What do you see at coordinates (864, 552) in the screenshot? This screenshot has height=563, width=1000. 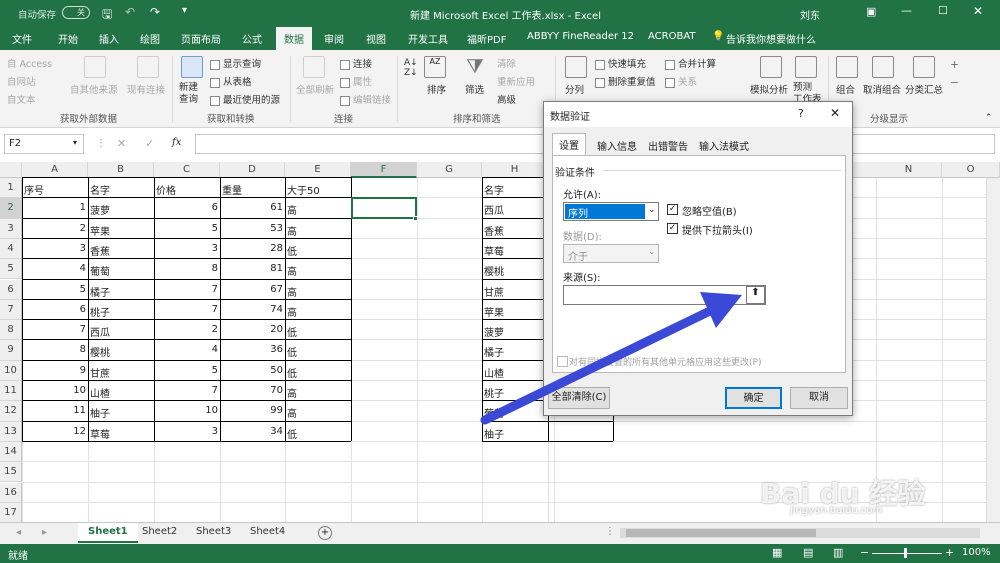 I see `zoom-out-icon: −` at bounding box center [864, 552].